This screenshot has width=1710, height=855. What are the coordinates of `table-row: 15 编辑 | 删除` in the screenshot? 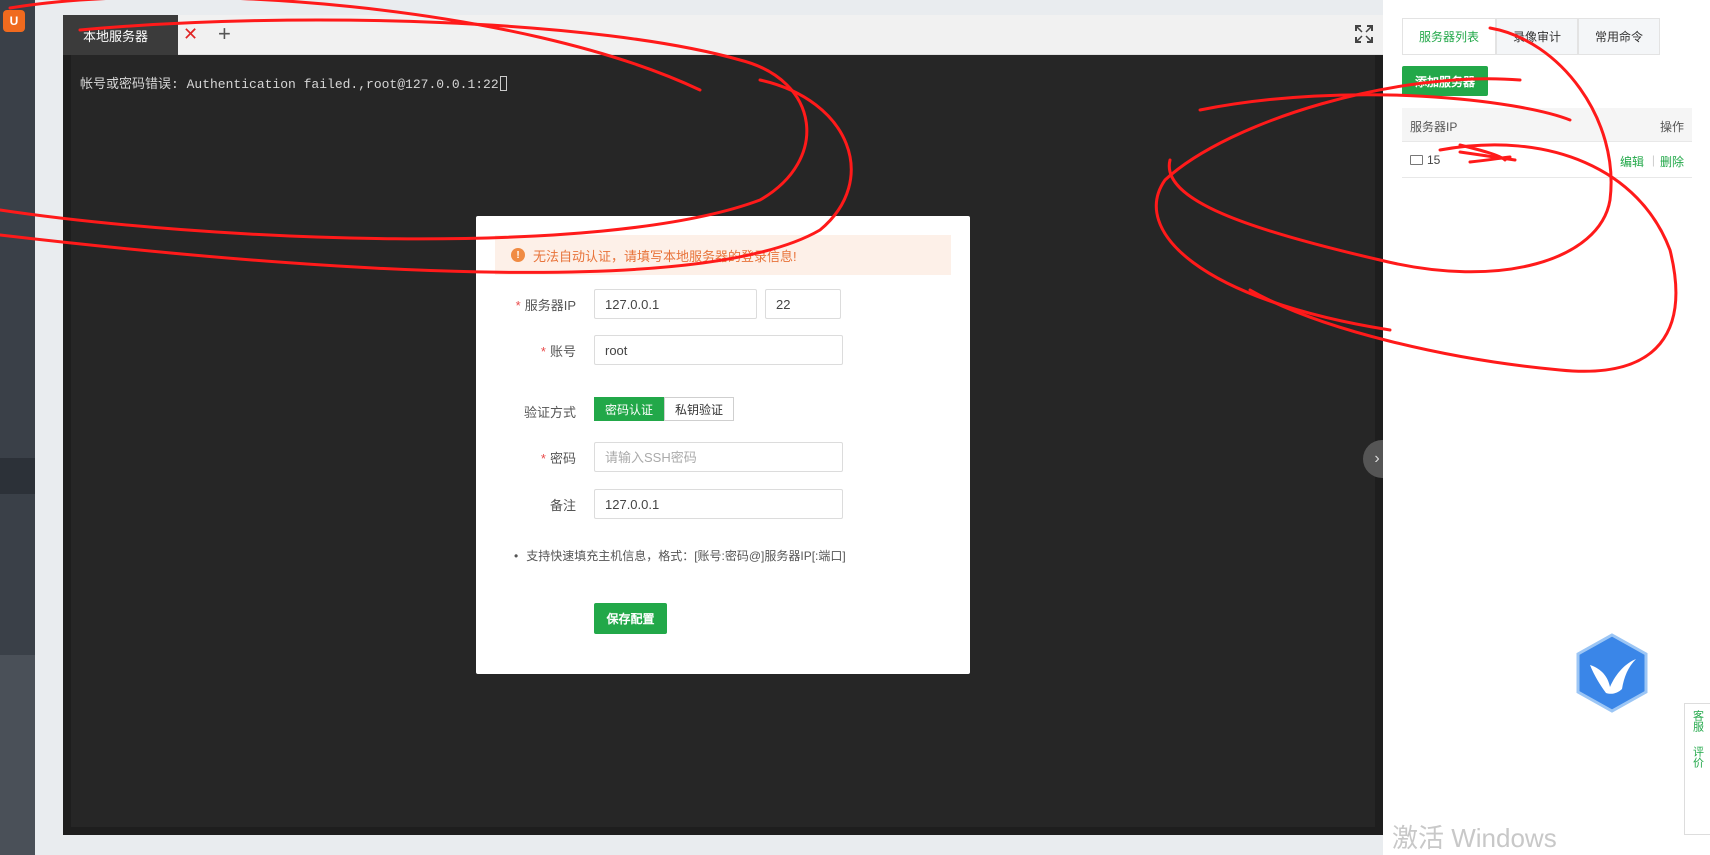 It's located at (1547, 160).